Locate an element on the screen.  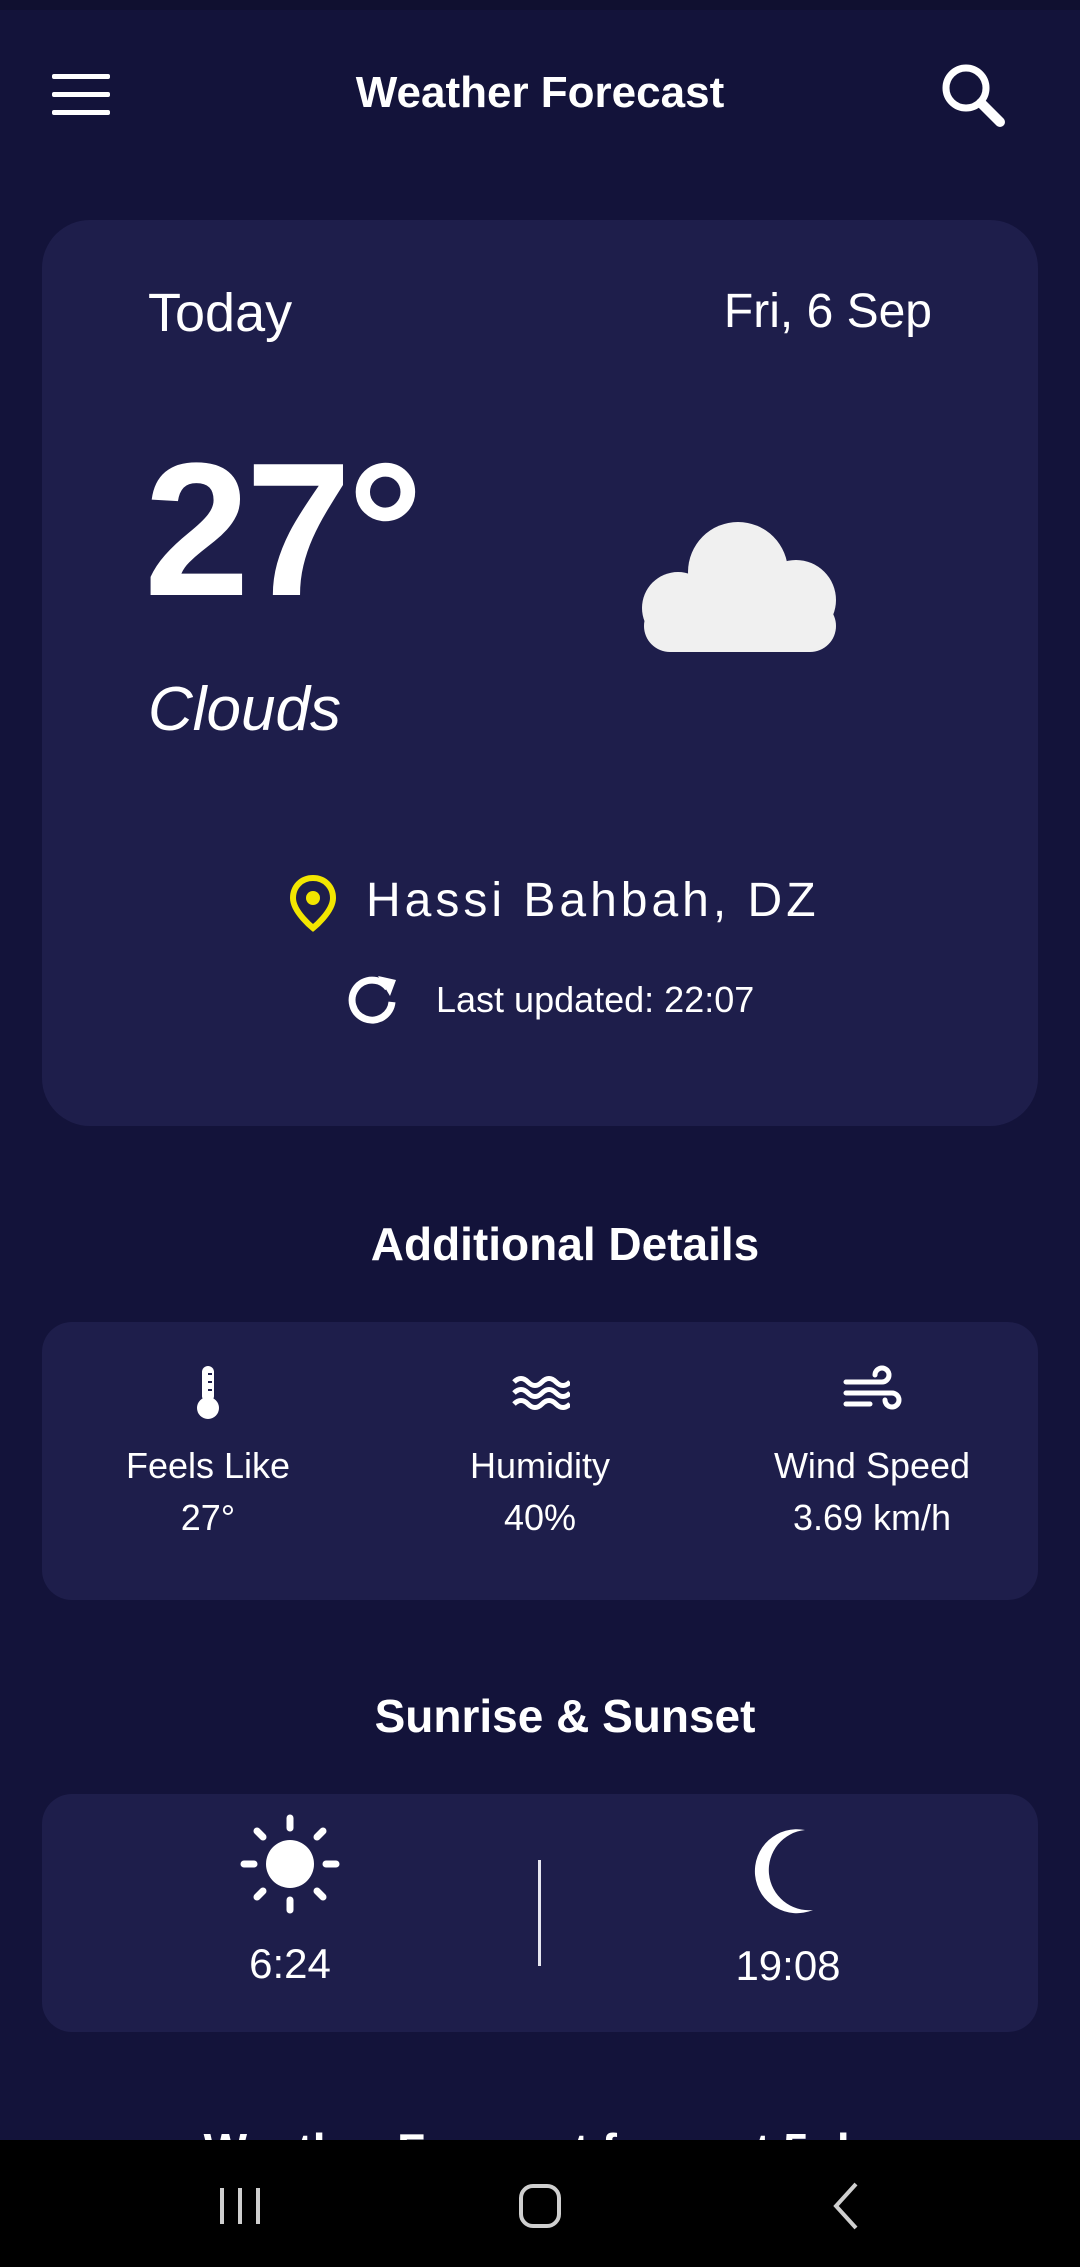
home-button is located at coordinates (540, 2206).